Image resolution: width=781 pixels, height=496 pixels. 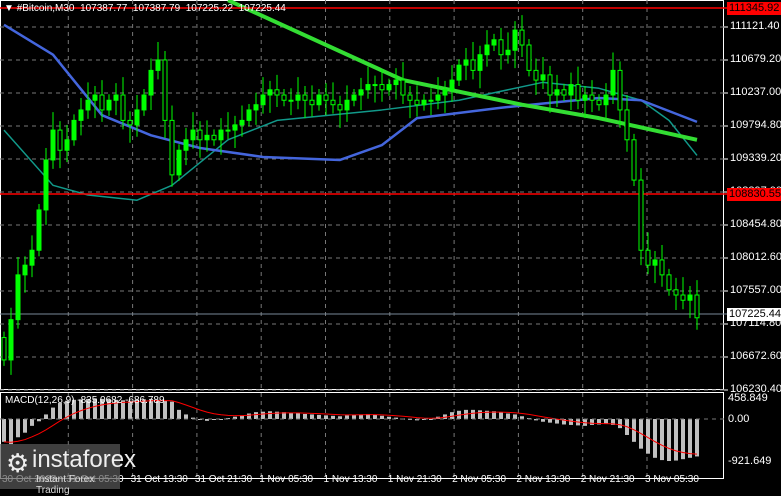 I want to click on price-axis-label: 110679.20, so click(x=755, y=59).